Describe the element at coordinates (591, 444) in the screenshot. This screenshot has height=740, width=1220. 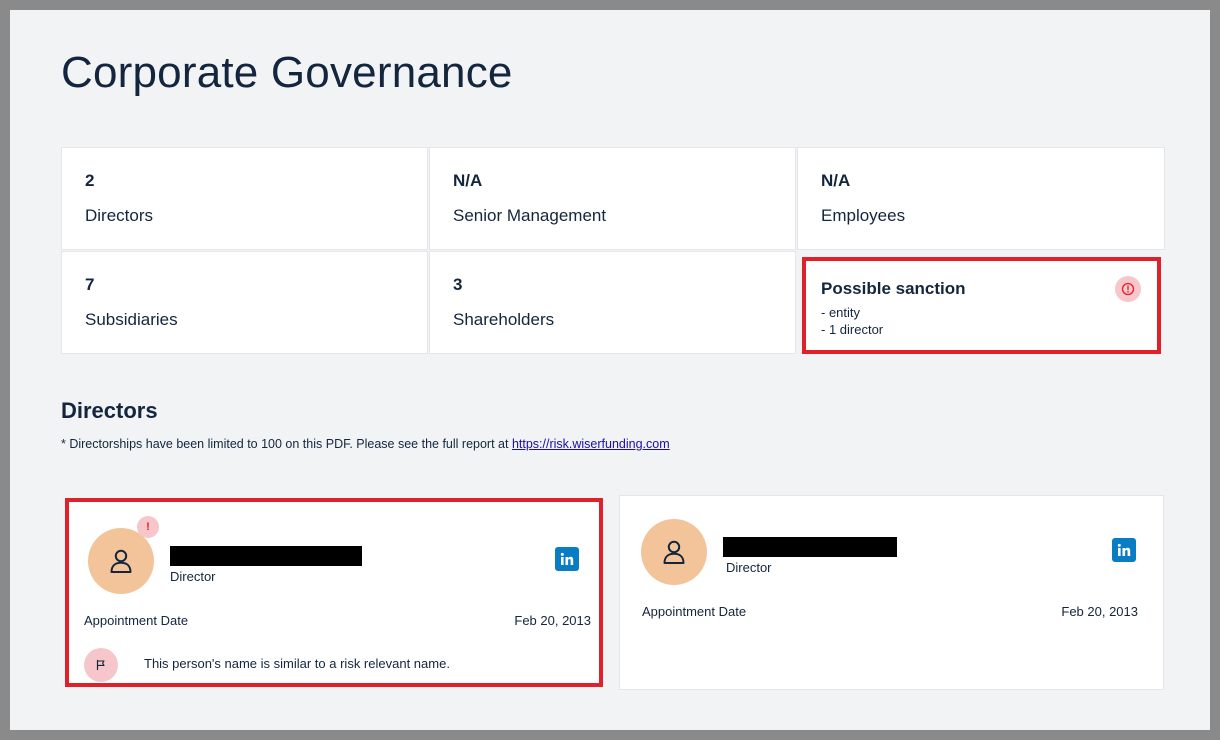
I see `full-report-link: https://risk.wiserfunding.com` at that location.